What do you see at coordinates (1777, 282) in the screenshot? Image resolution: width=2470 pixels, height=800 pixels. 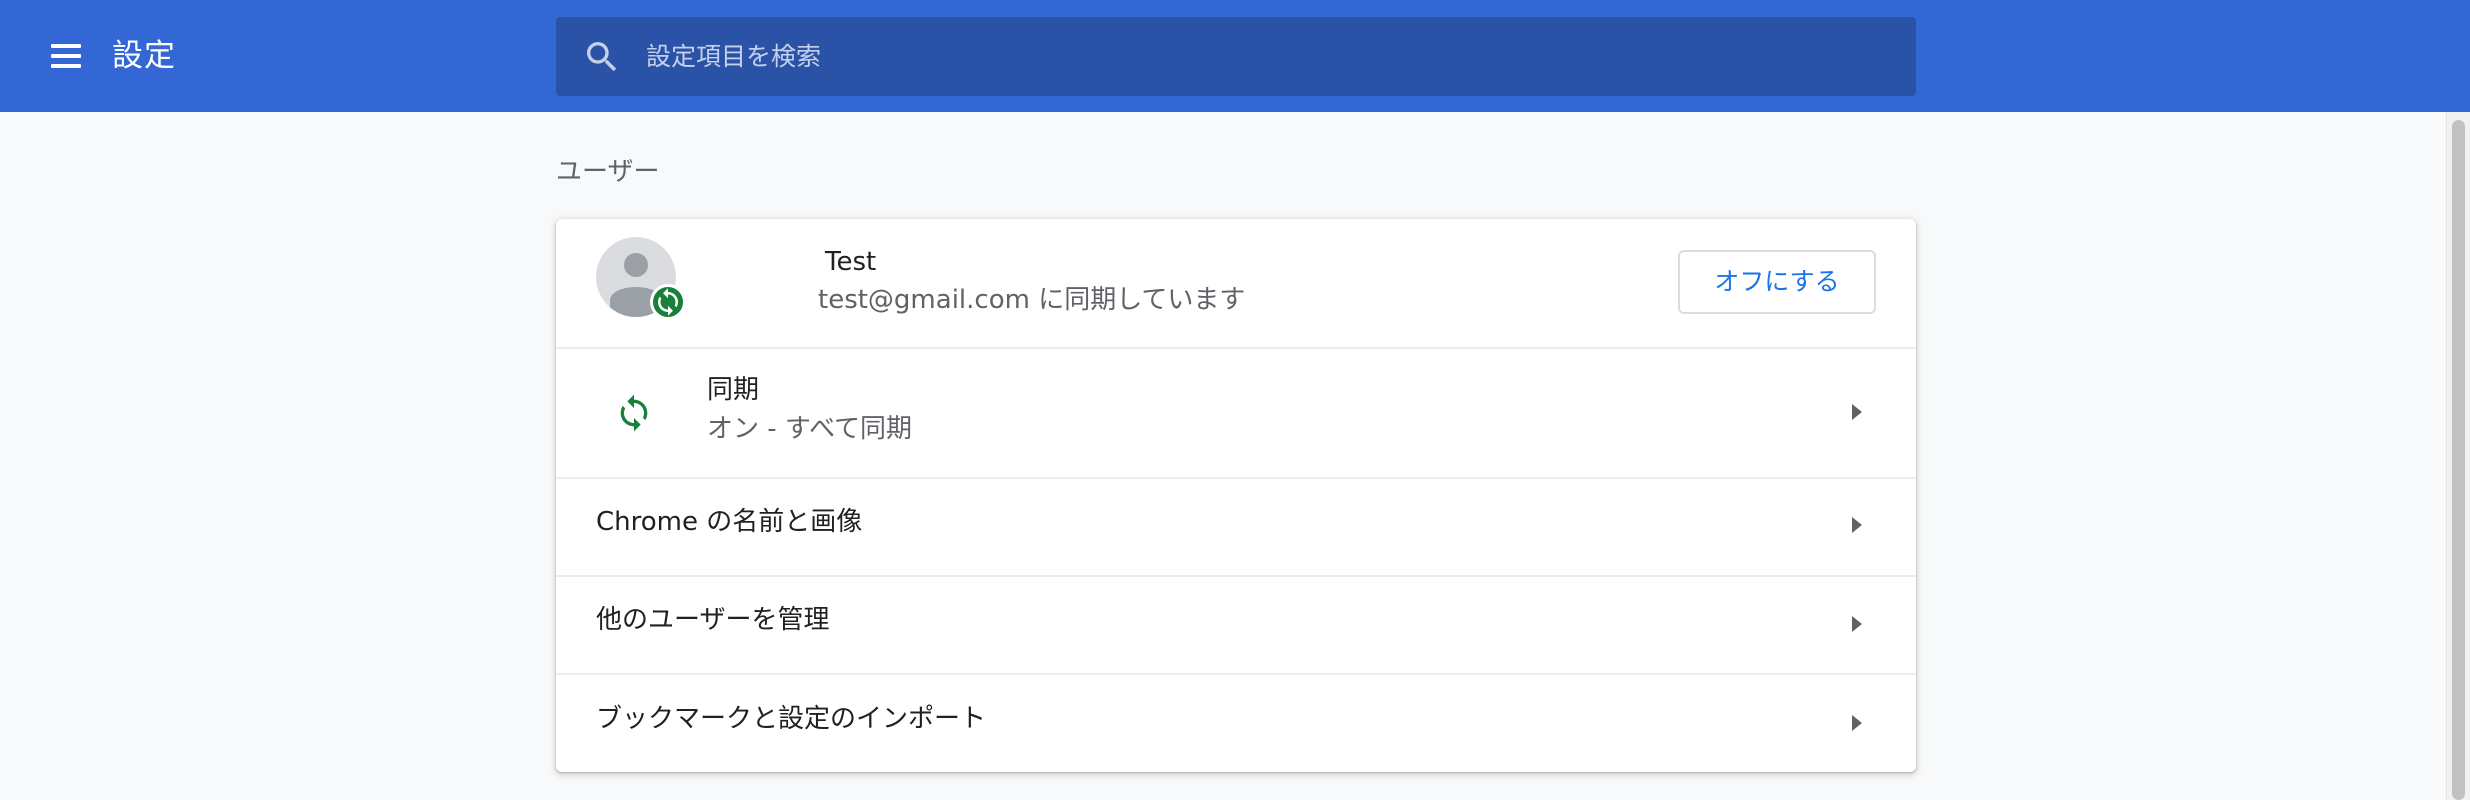 I see `turn-off-sync-button: オフにする` at bounding box center [1777, 282].